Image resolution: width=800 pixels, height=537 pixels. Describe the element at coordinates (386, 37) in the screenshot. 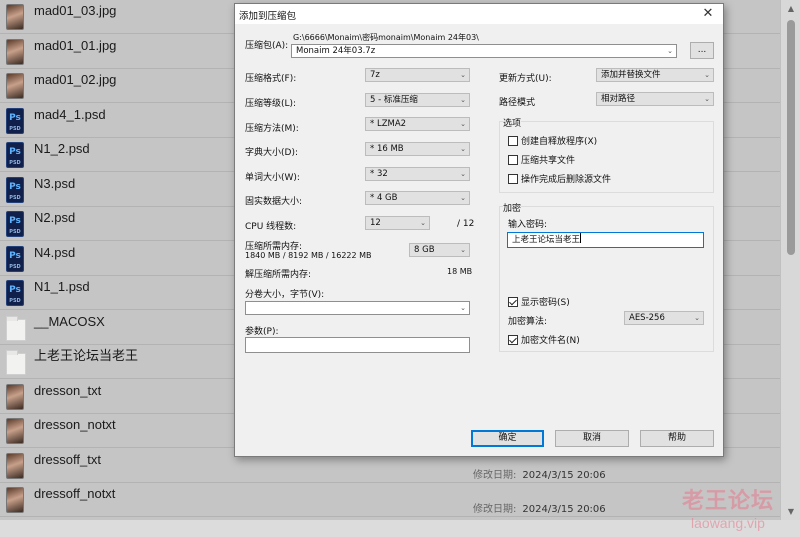

I see `archive-path: G:\6666\Monaim\密码monaim\Monaim 24年03\` at that location.